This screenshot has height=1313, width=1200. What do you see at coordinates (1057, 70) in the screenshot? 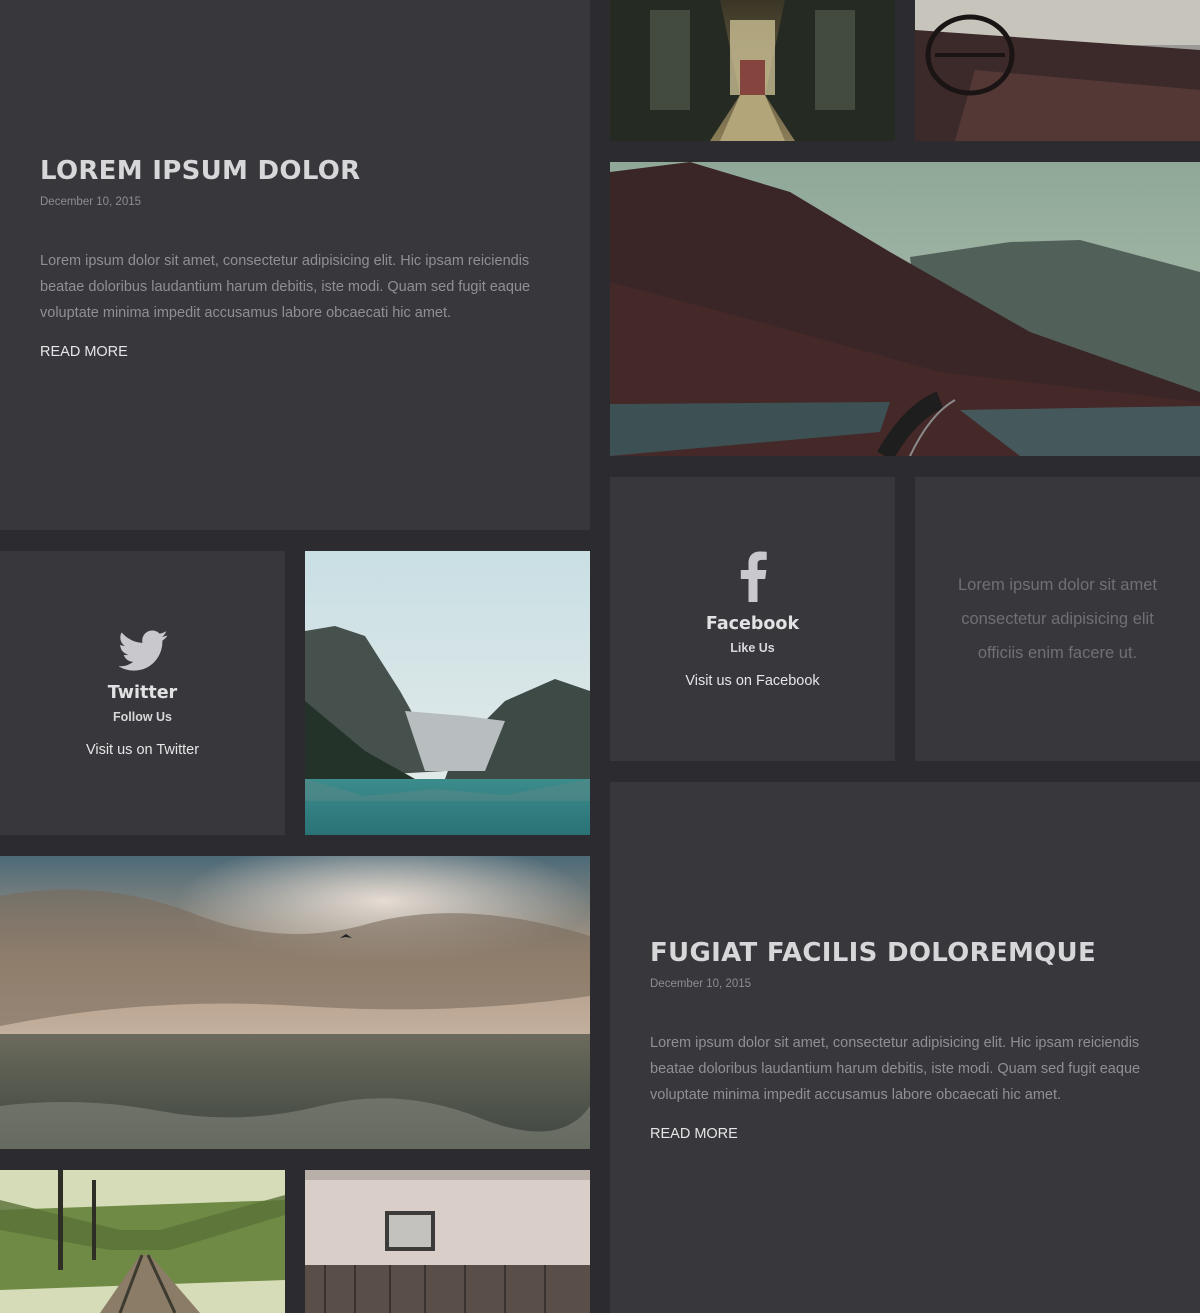
I see `car-dashboard-photo` at bounding box center [1057, 70].